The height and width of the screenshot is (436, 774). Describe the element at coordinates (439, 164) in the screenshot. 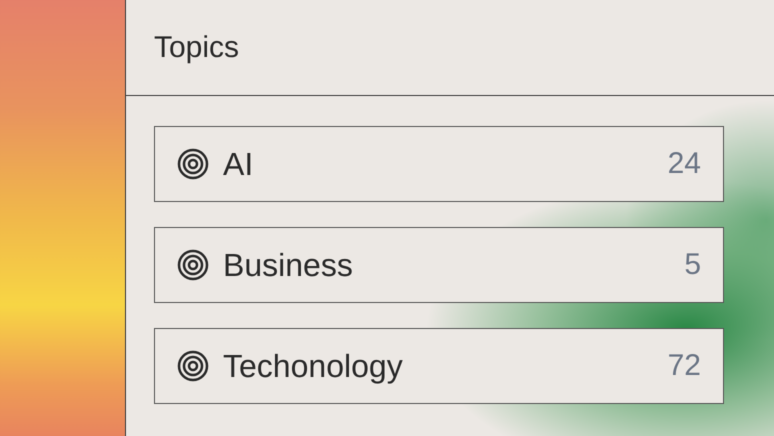

I see `topic-item: AI 24` at that location.